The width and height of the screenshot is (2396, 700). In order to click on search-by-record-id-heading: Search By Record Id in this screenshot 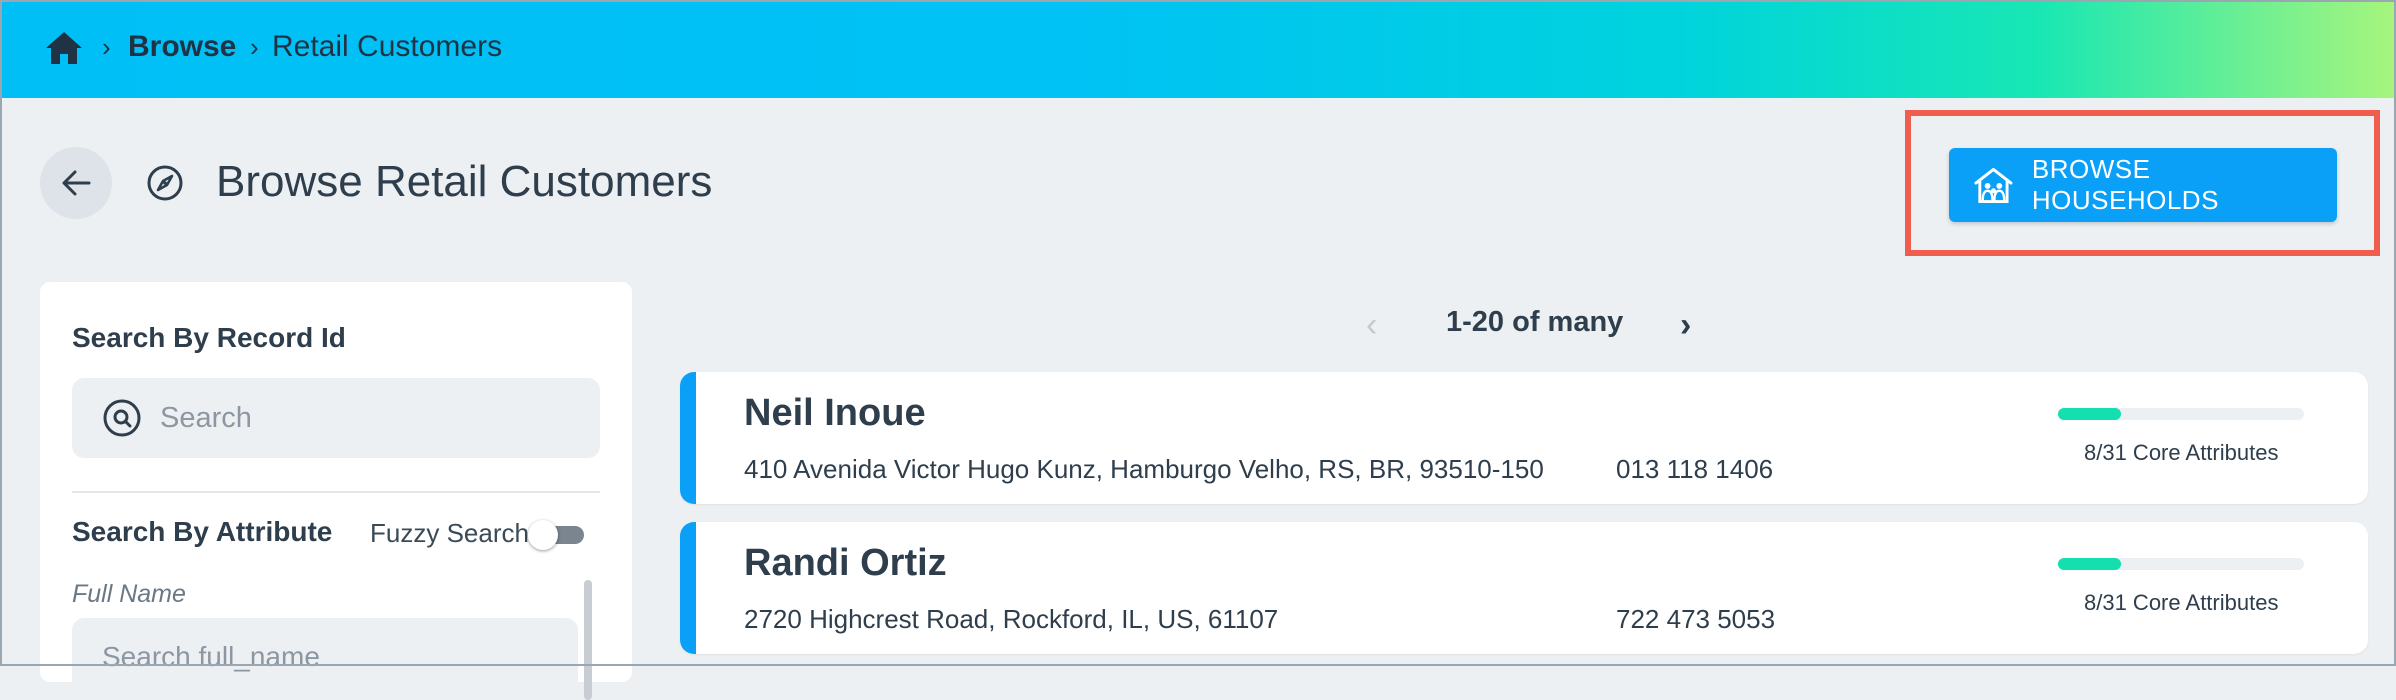, I will do `click(209, 337)`.